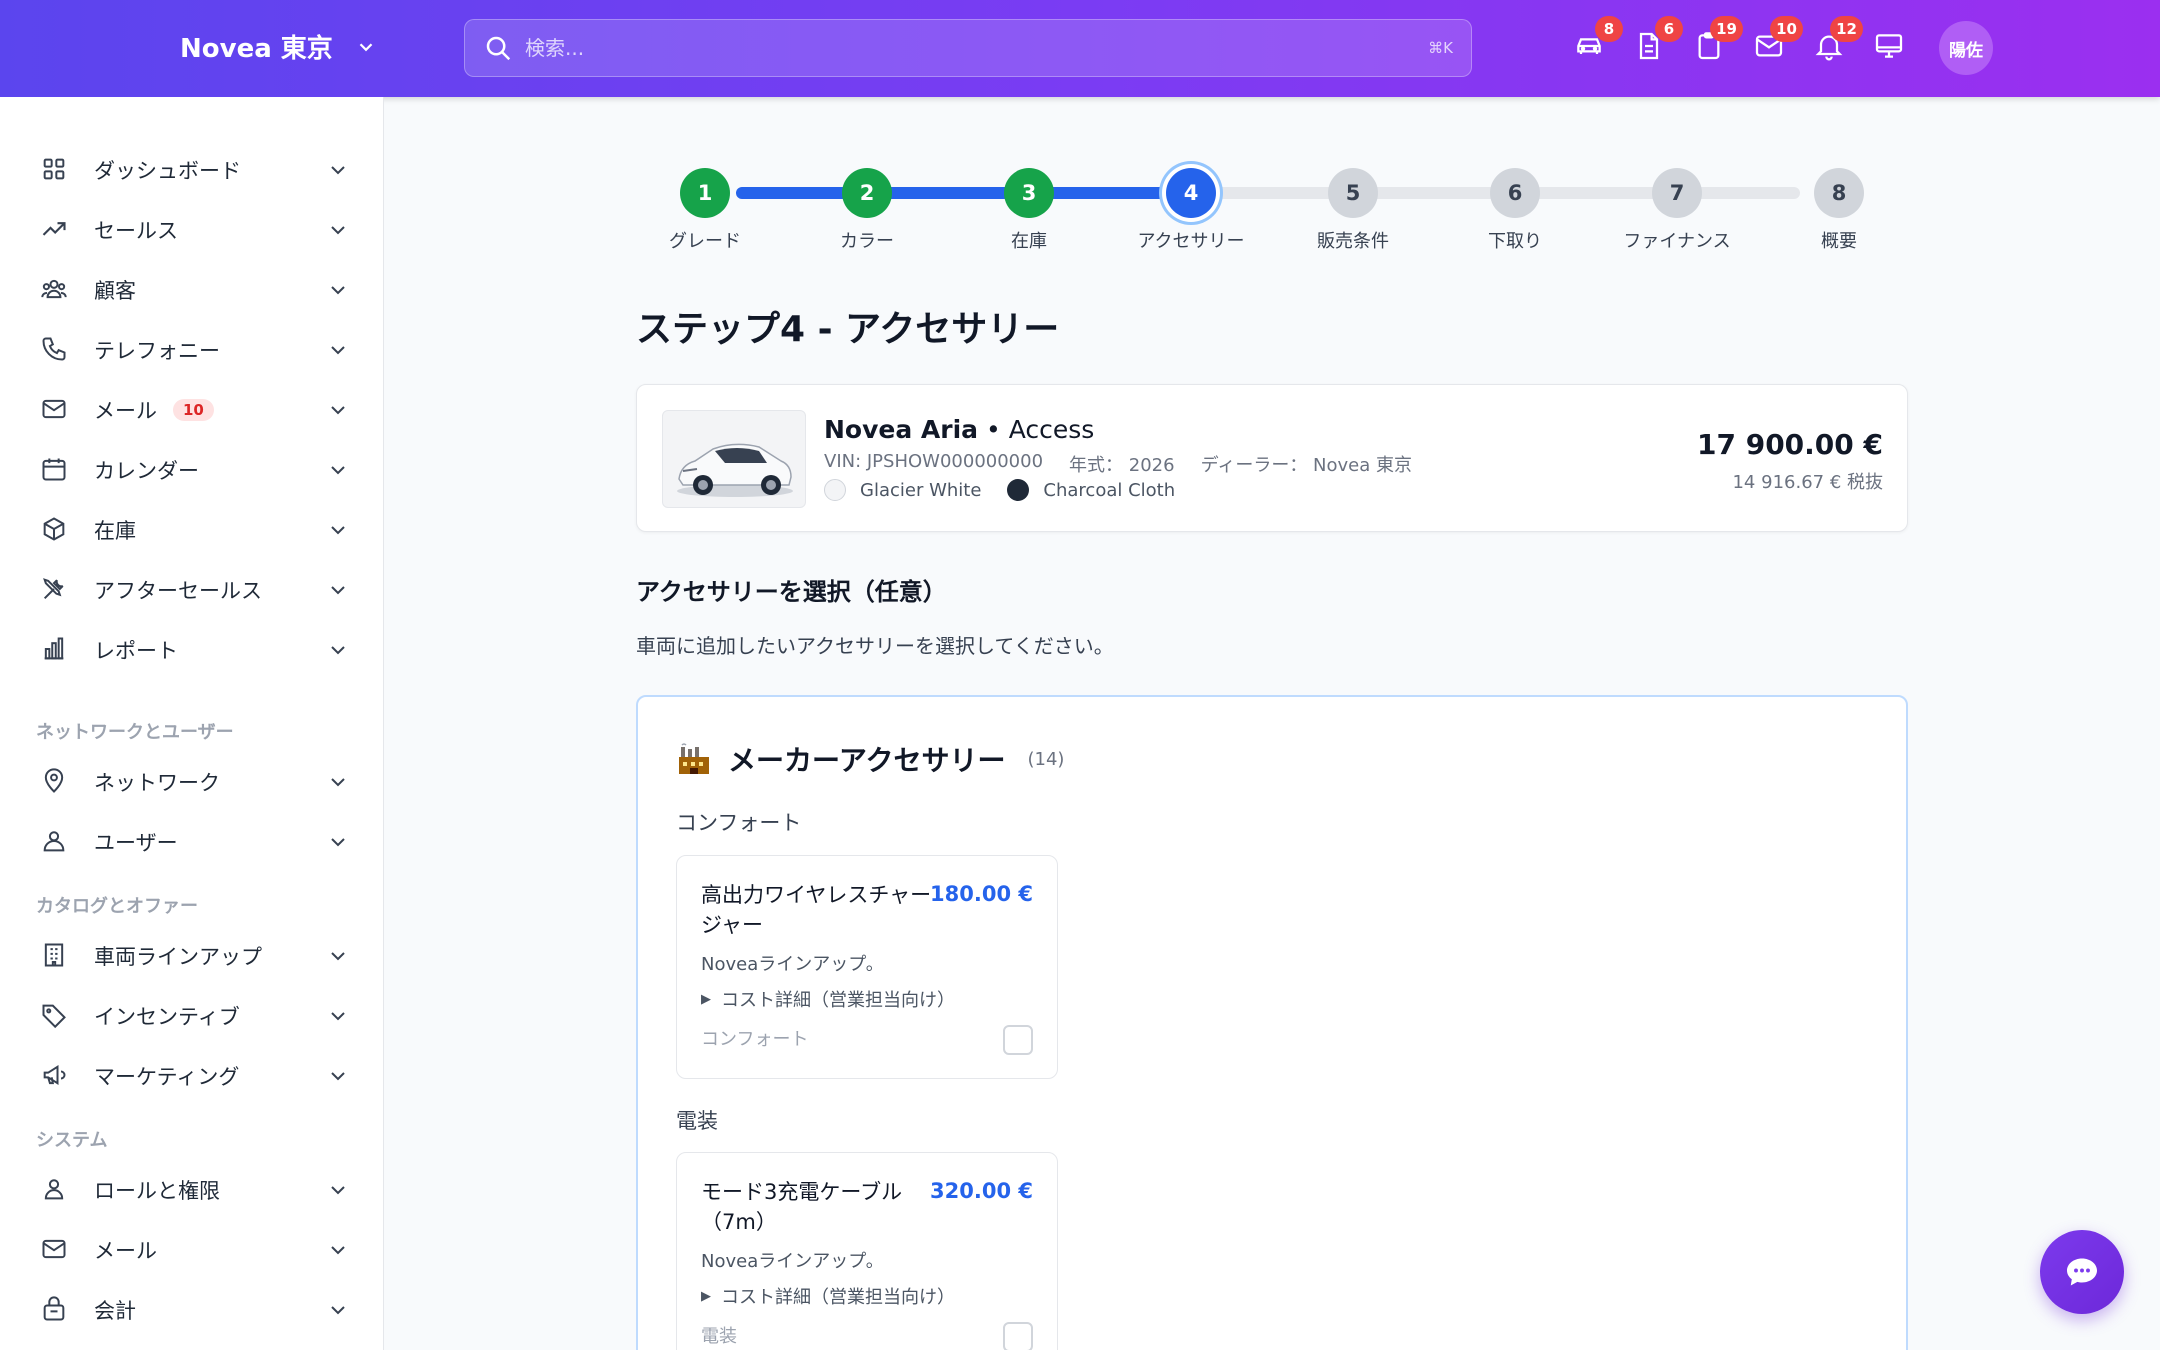 This screenshot has height=1350, width=2160. Describe the element at coordinates (195, 782) in the screenshot. I see `sidebar-item-network: ネットワーク` at that location.